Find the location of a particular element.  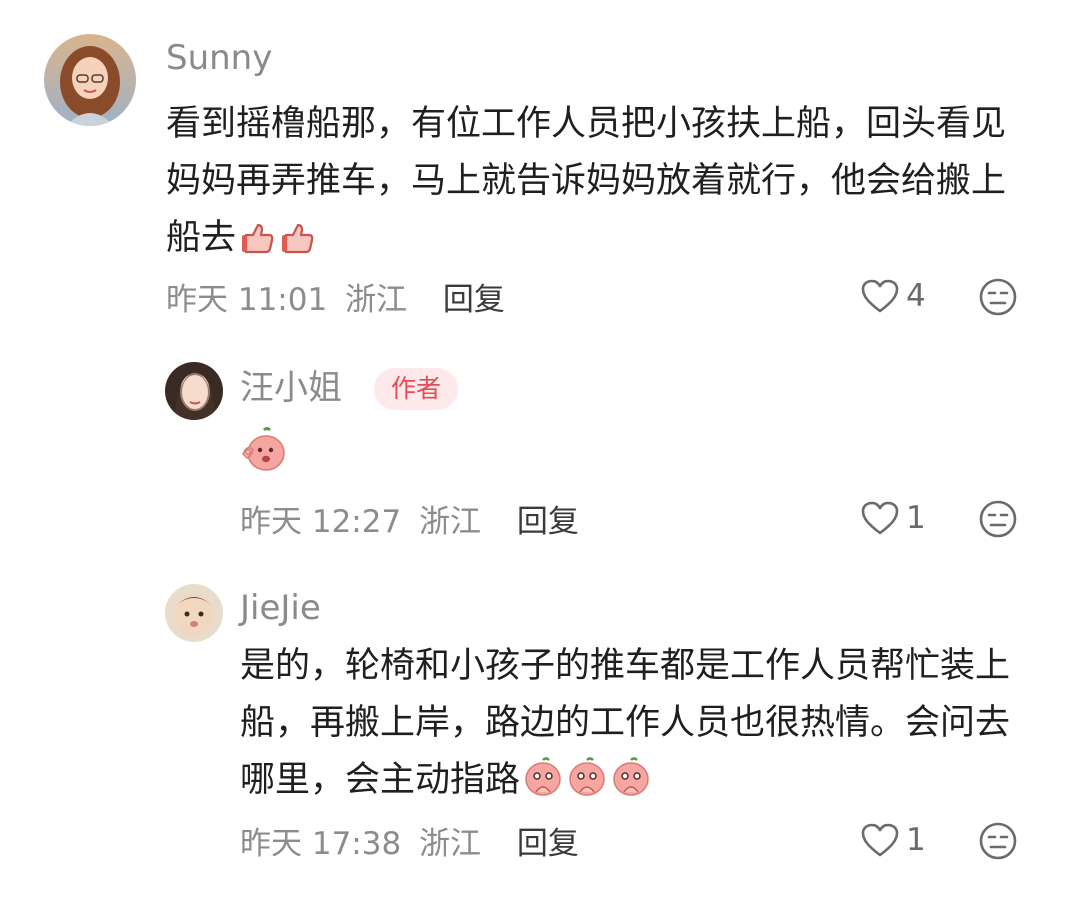

username: Sunny is located at coordinates (219, 58).